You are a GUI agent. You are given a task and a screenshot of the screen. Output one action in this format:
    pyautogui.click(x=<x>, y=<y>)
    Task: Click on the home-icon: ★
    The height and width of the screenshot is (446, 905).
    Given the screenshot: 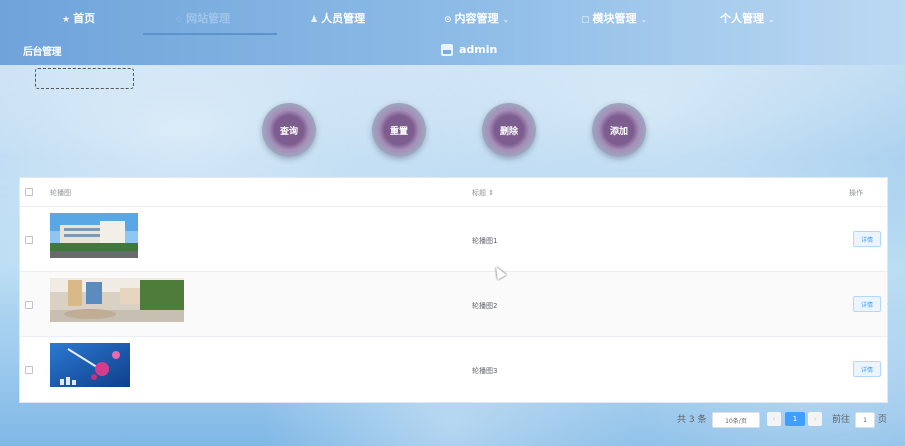 What is the action you would take?
    pyautogui.click(x=66, y=20)
    